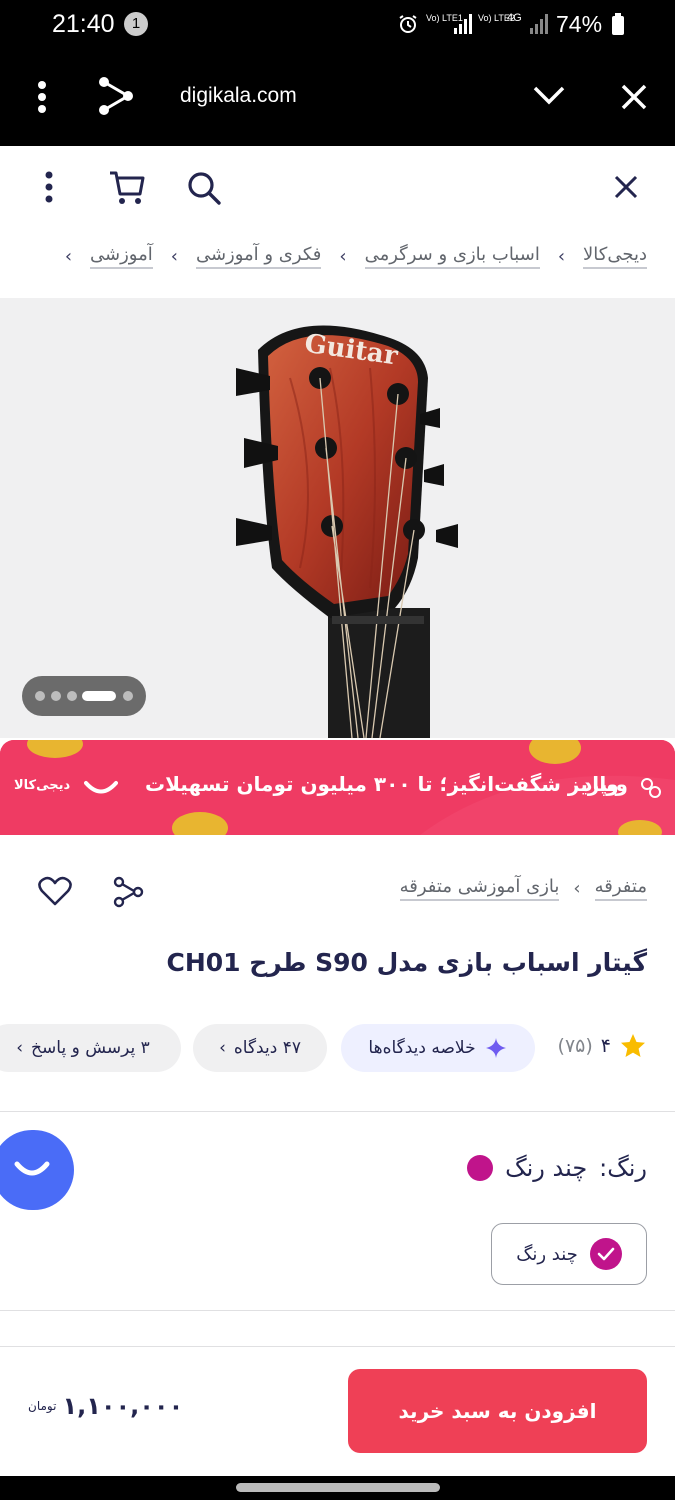 The width and height of the screenshot is (675, 1500). What do you see at coordinates (575, 1046) in the screenshot?
I see `rating-count: (۷۵)` at bounding box center [575, 1046].